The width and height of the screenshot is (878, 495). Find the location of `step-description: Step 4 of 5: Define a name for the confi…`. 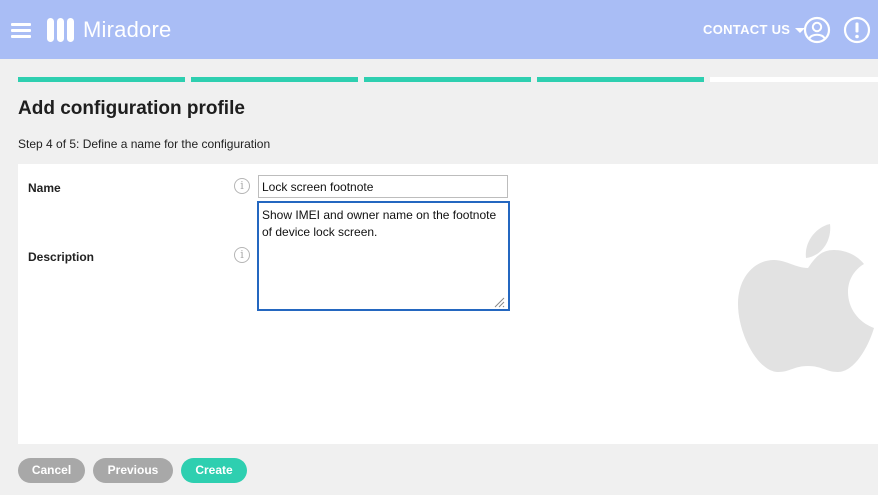

step-description: Step 4 of 5: Define a name for the confi… is located at coordinates (144, 144).